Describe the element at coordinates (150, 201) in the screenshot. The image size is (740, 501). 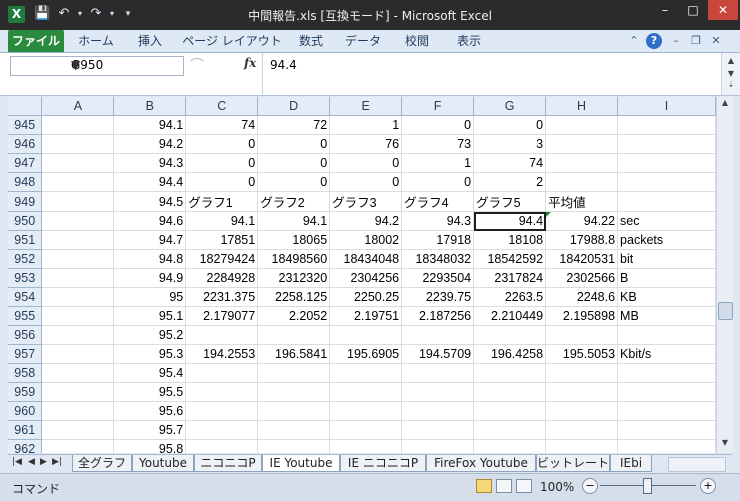
I see `cell-b949: 94.5` at that location.